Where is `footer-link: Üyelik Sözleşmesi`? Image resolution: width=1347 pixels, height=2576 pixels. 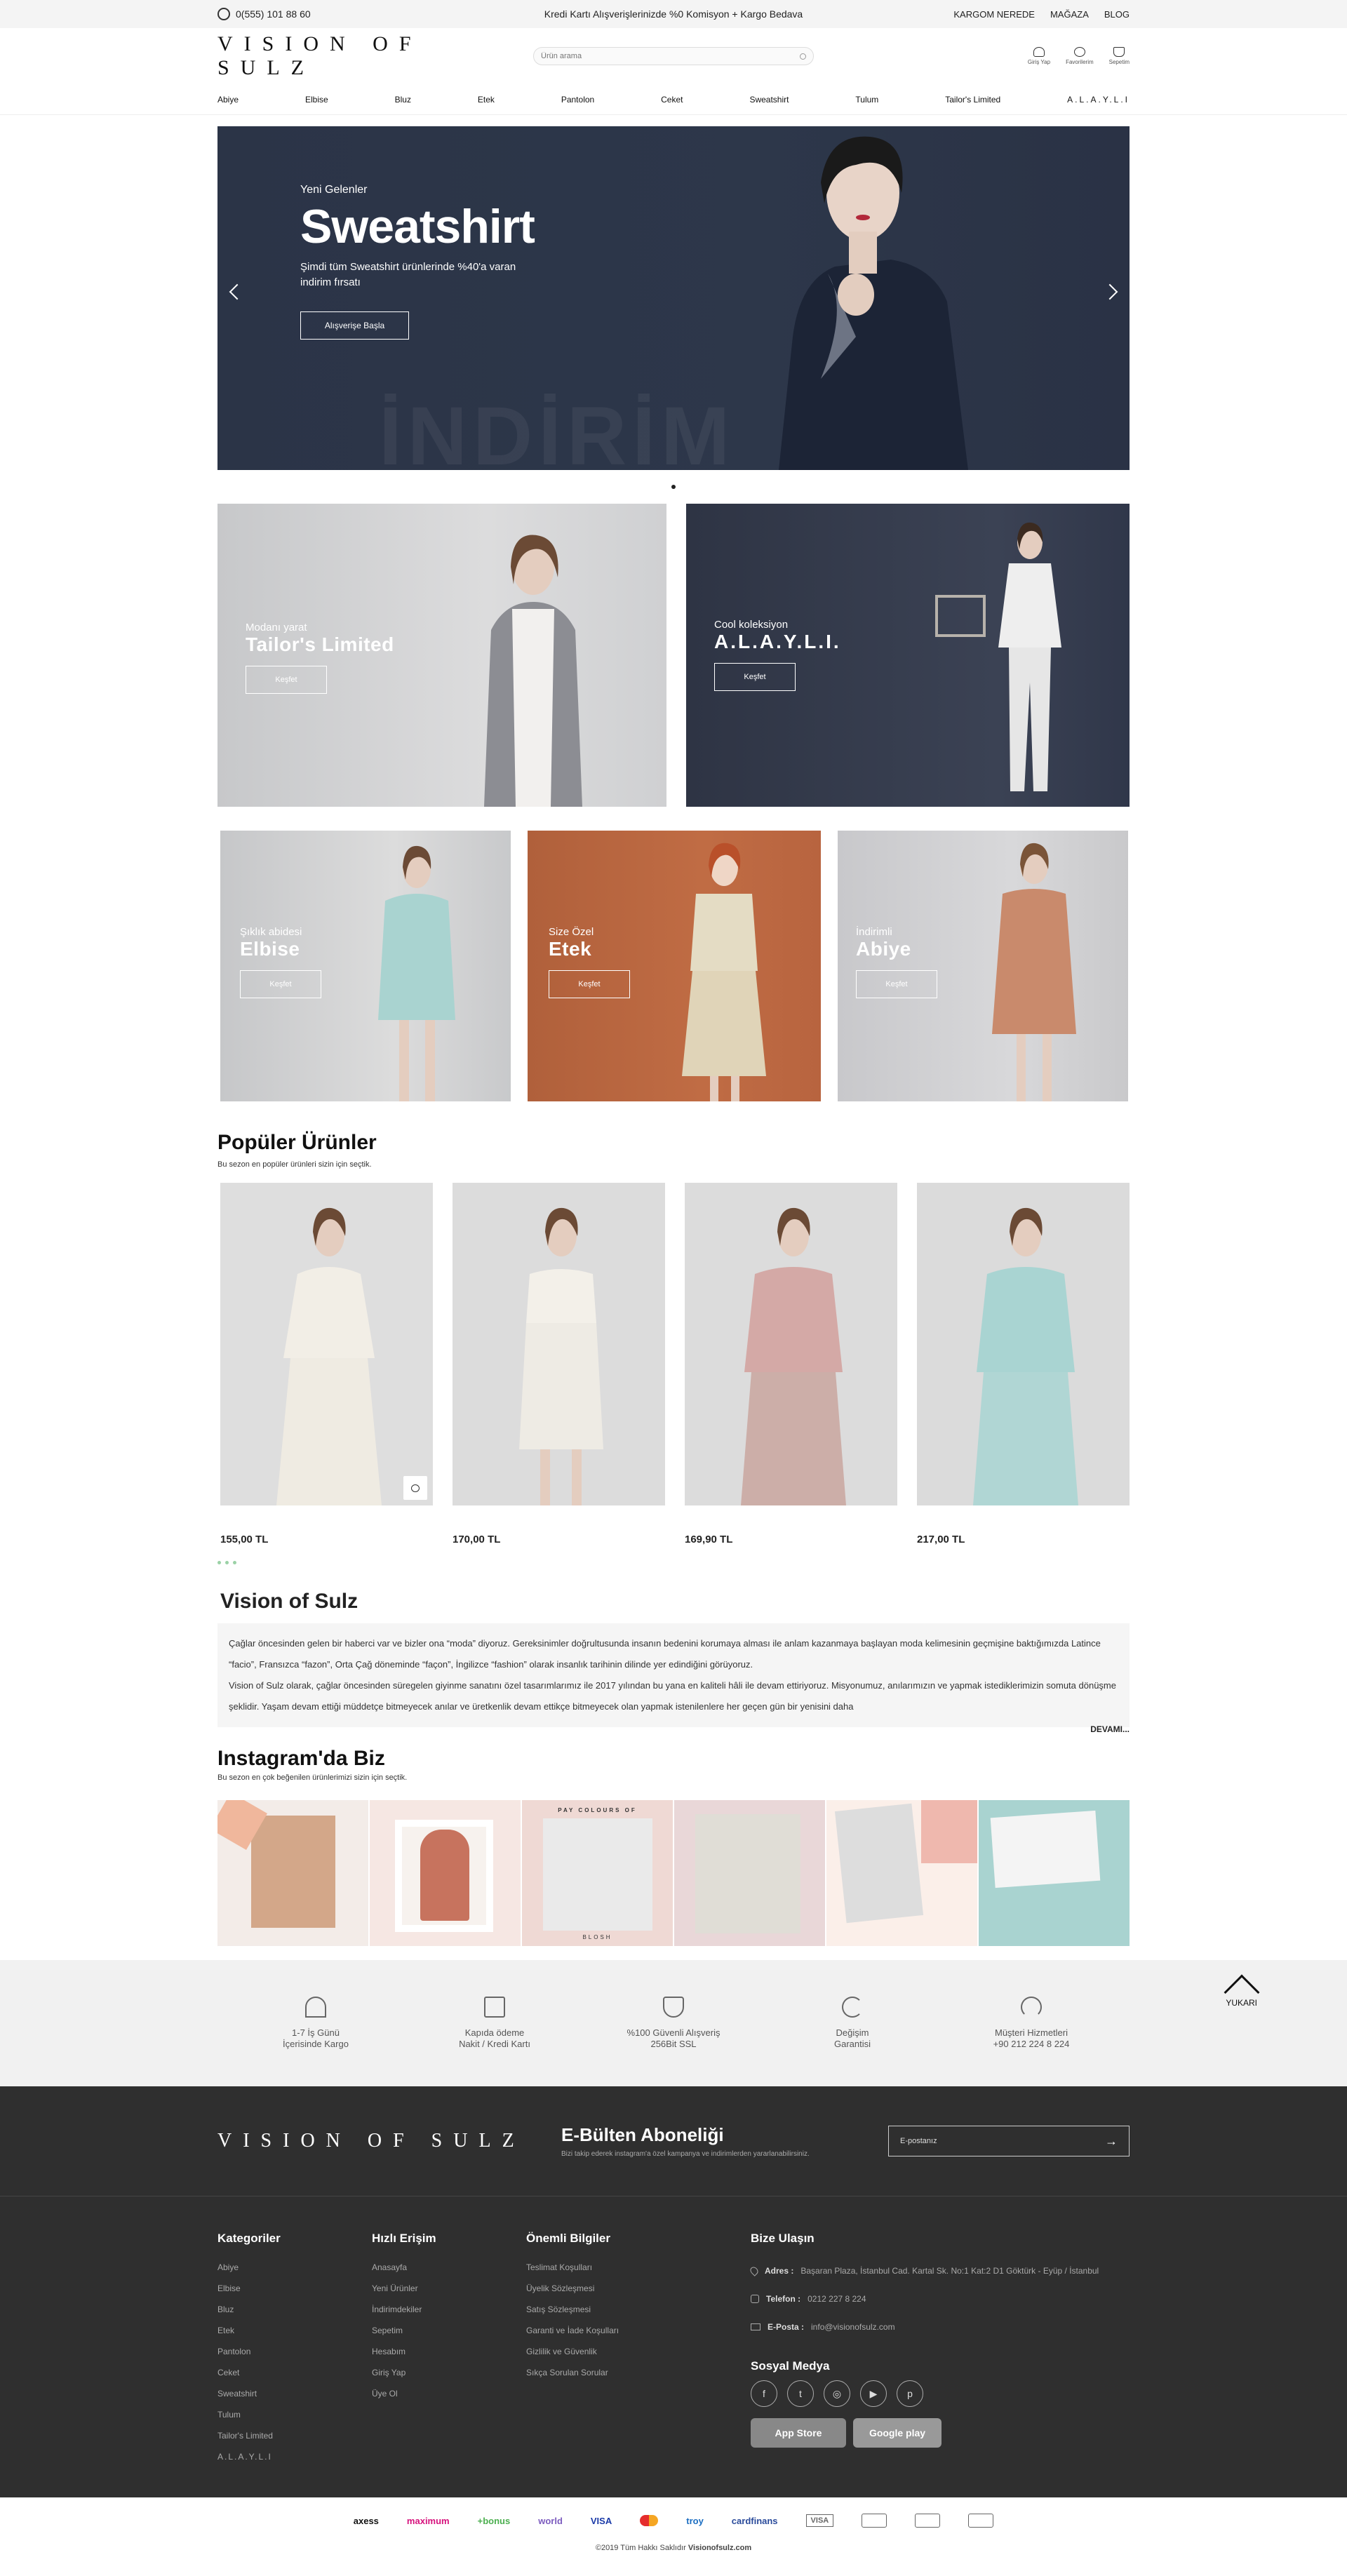
footer-link: Üyelik Sözleşmesi is located at coordinates (603, 2288).